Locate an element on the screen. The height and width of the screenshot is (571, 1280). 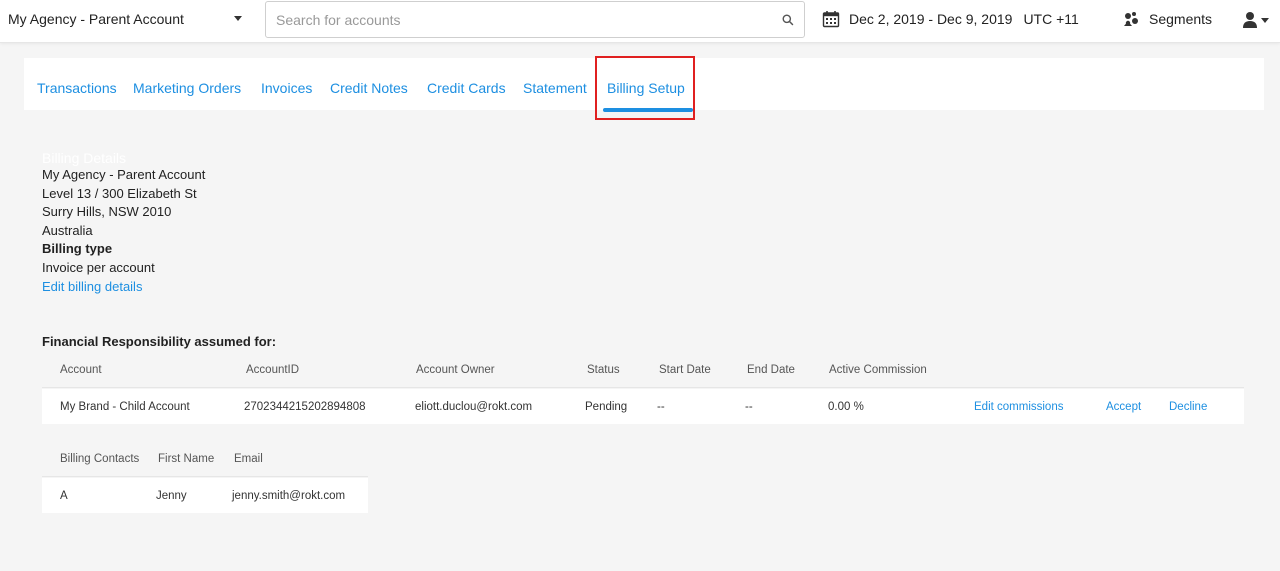
tab-statement: Statement is located at coordinates (555, 88).